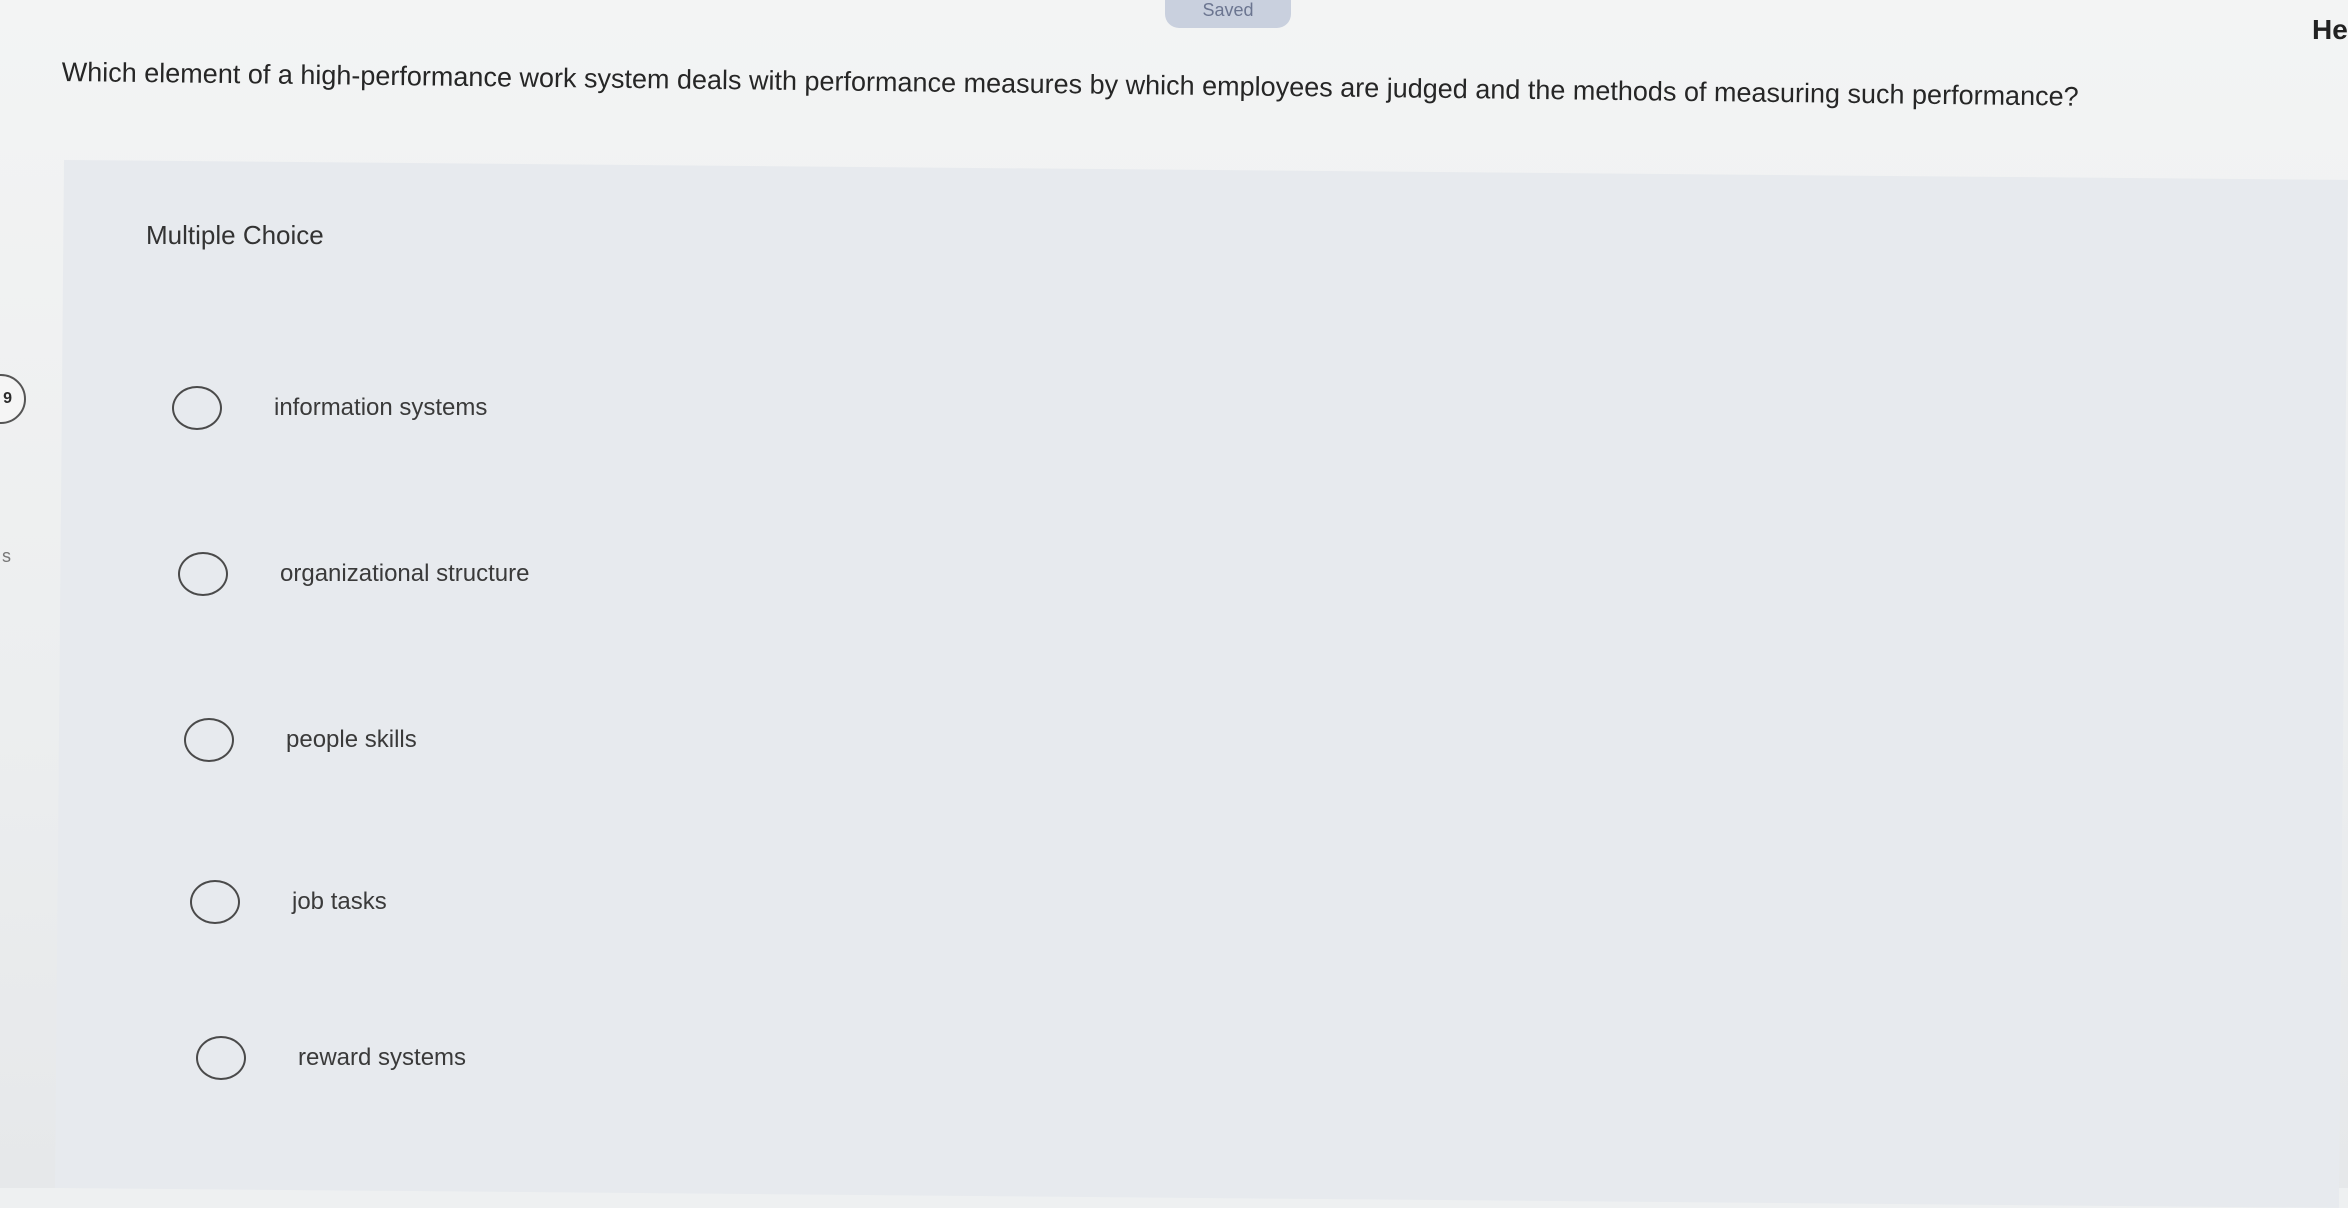  Describe the element at coordinates (351, 739) in the screenshot. I see `option-label: people skills` at that location.